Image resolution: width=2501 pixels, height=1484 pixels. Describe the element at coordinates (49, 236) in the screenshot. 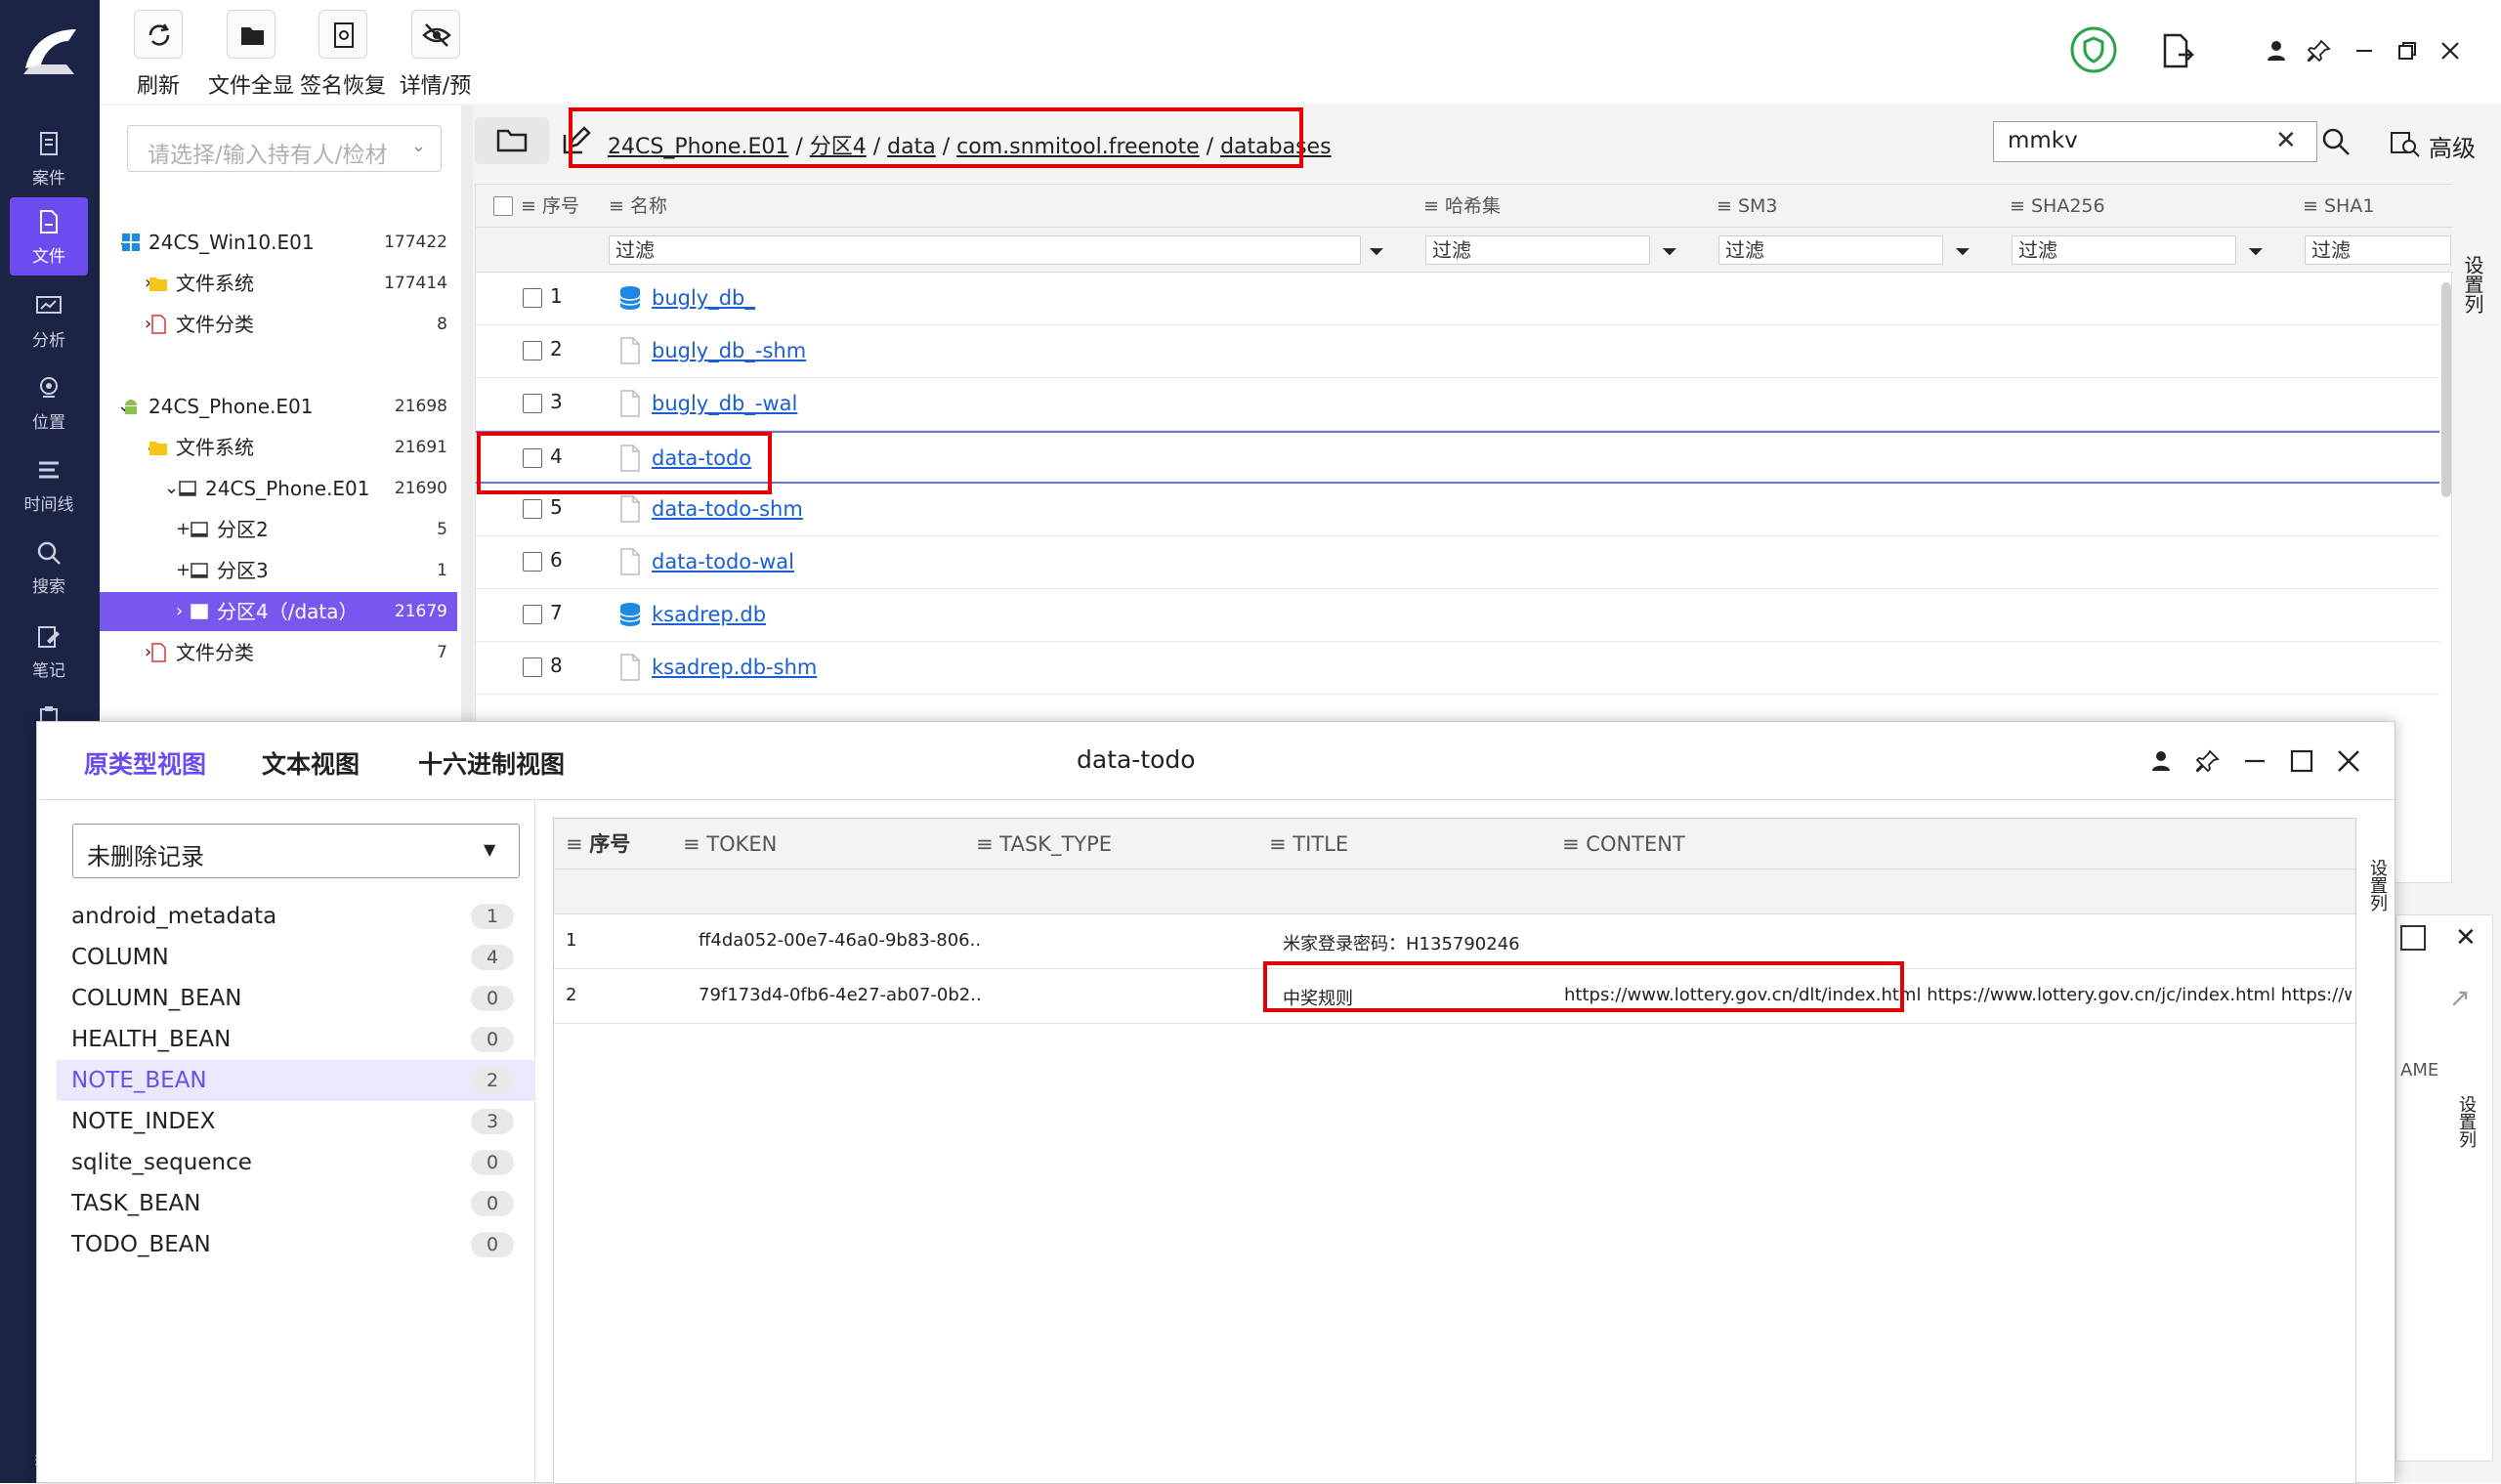

I see `rail-item-file: 文件` at that location.